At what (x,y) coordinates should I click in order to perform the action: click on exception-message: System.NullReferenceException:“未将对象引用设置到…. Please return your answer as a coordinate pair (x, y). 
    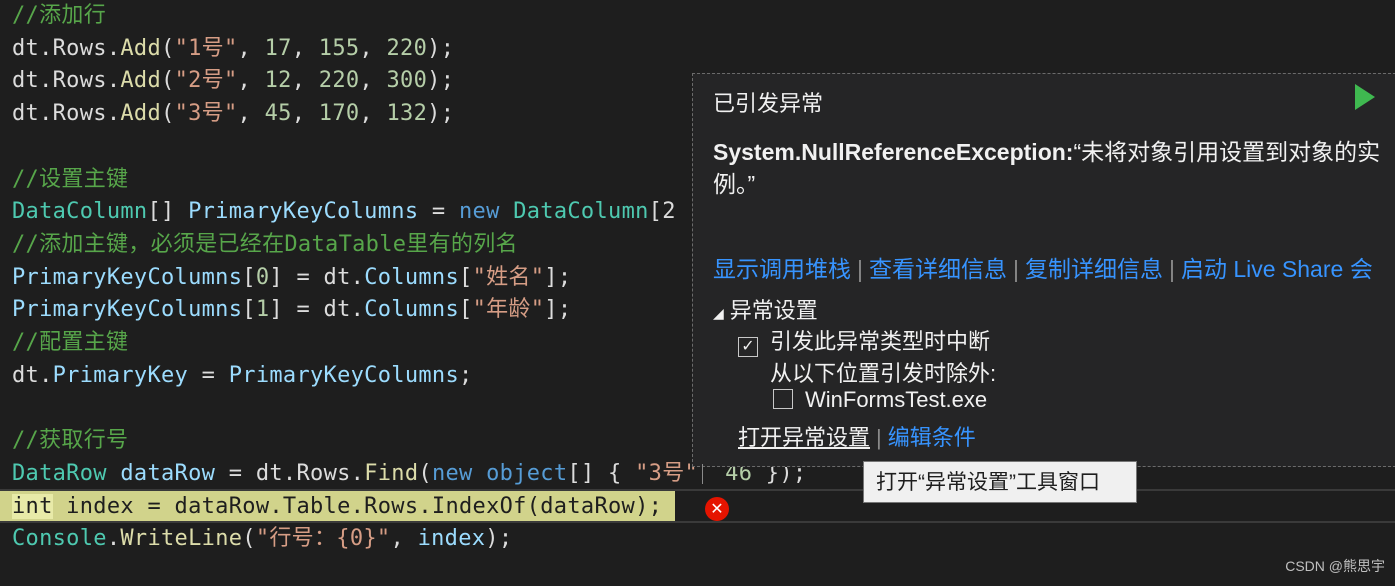
    Looking at the image, I should click on (1048, 168).